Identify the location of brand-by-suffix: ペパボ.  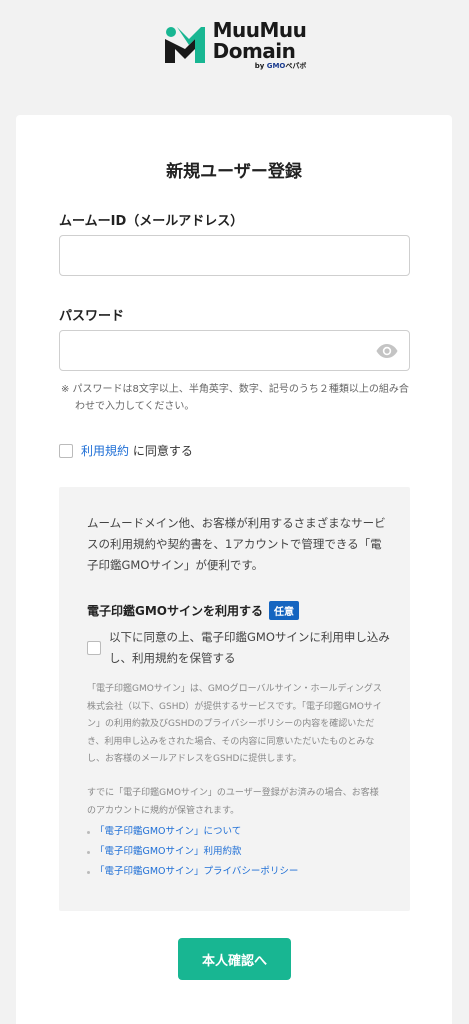
(296, 66).